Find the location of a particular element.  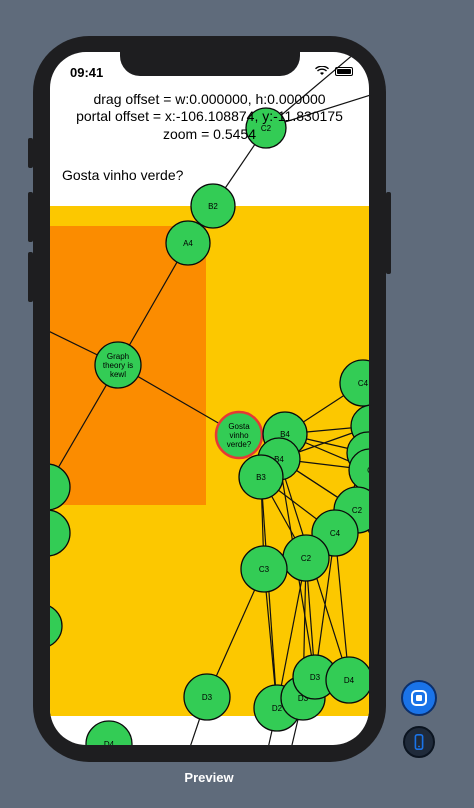

battery-icon is located at coordinates (344, 71).